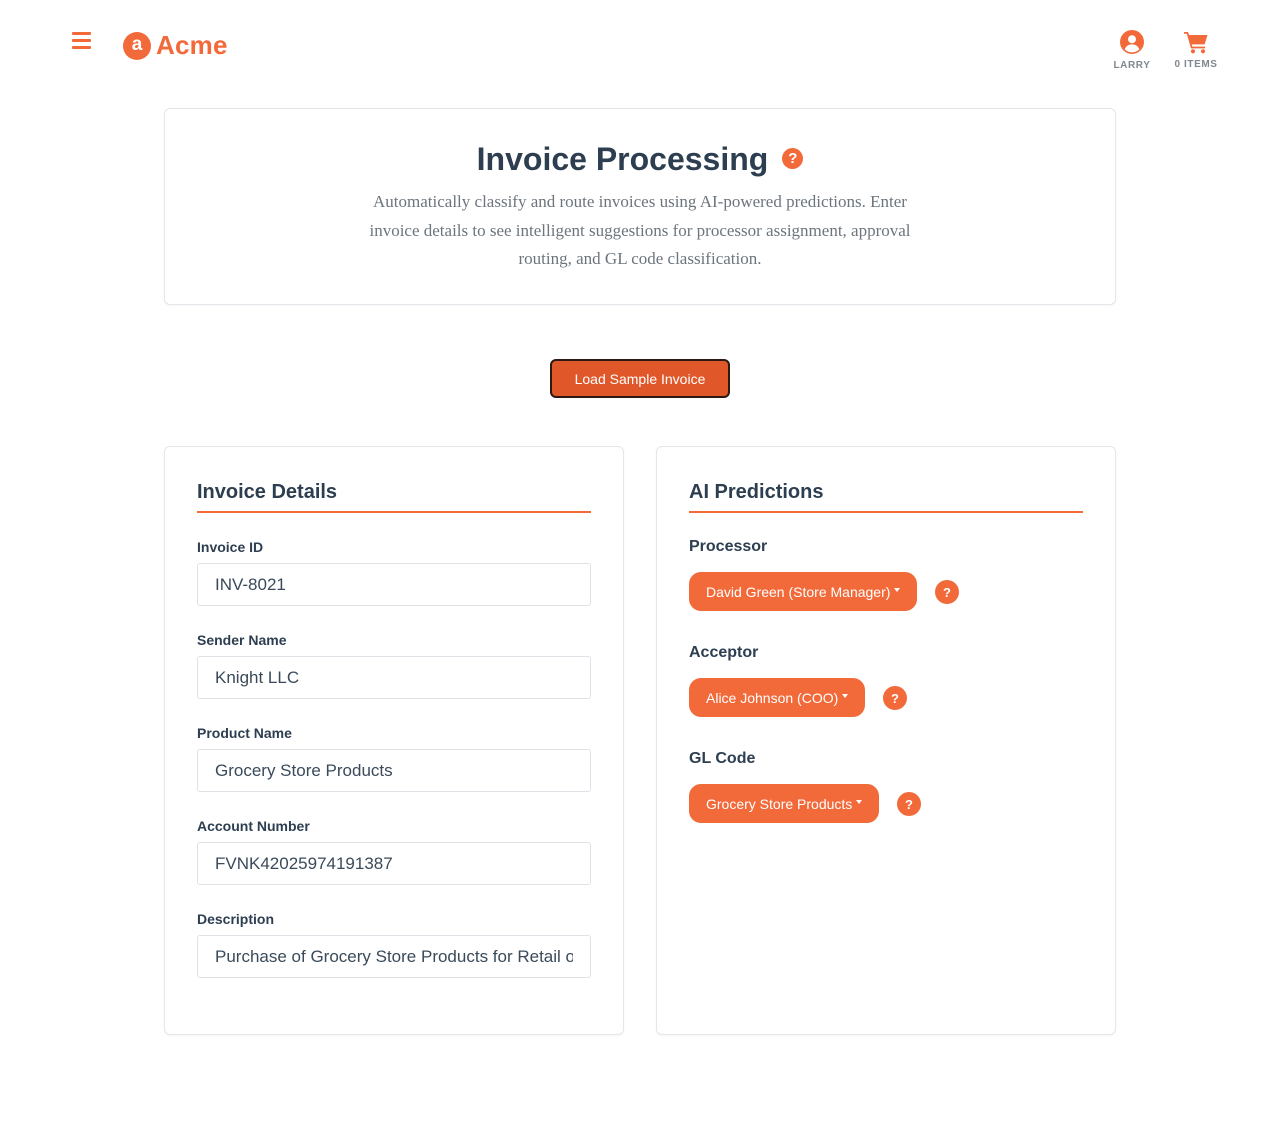  What do you see at coordinates (640, 378) in the screenshot?
I see `load-sample-invoice-button: Load Sample Invoice` at bounding box center [640, 378].